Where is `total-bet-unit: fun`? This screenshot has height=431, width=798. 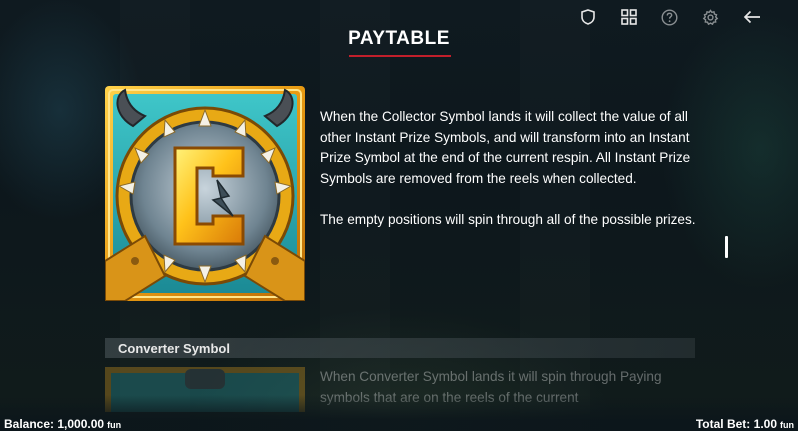 total-bet-unit: fun is located at coordinates (787, 425).